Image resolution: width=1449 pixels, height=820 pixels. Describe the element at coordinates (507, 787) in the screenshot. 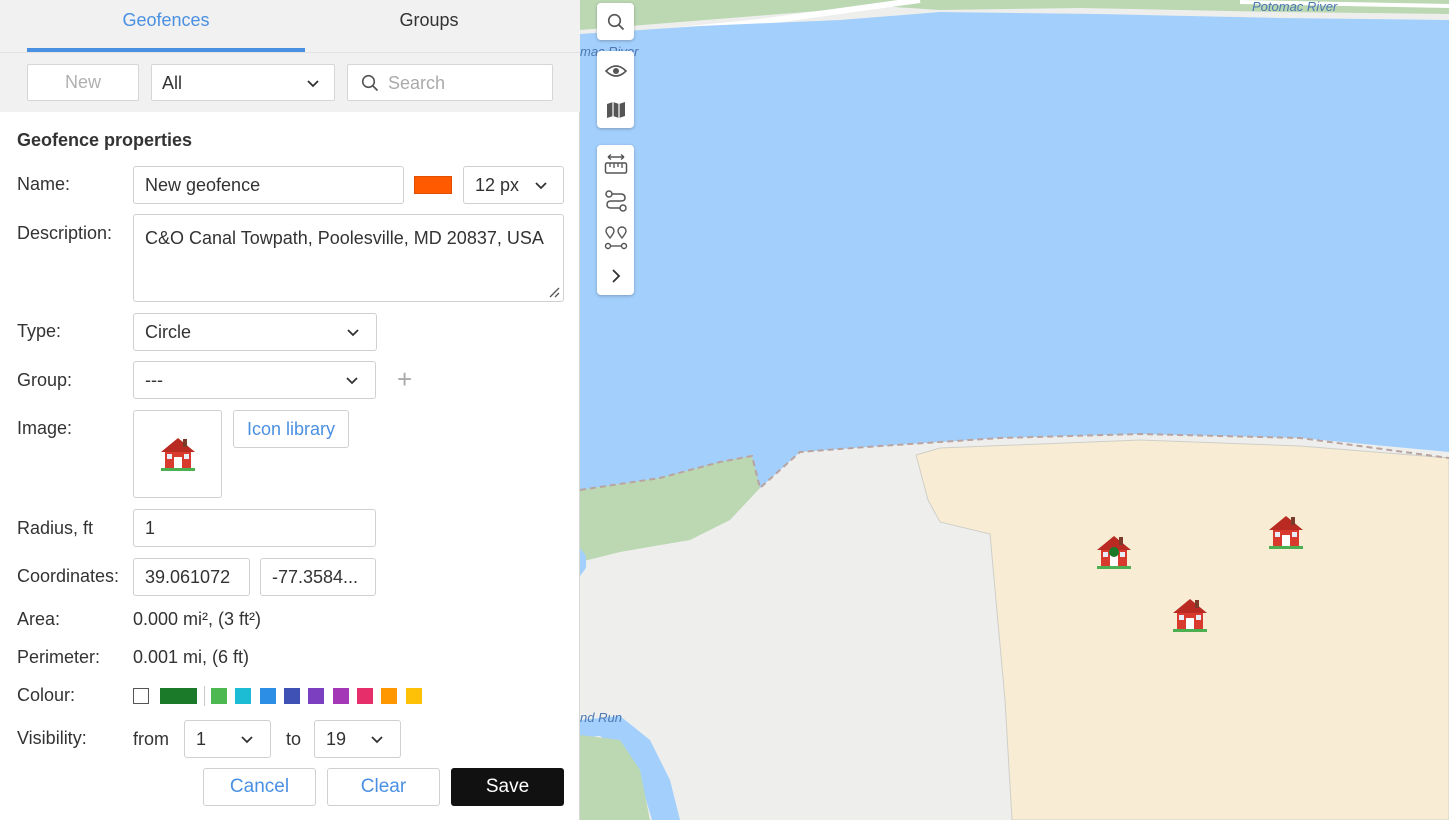

I see `save-button: Save` at that location.